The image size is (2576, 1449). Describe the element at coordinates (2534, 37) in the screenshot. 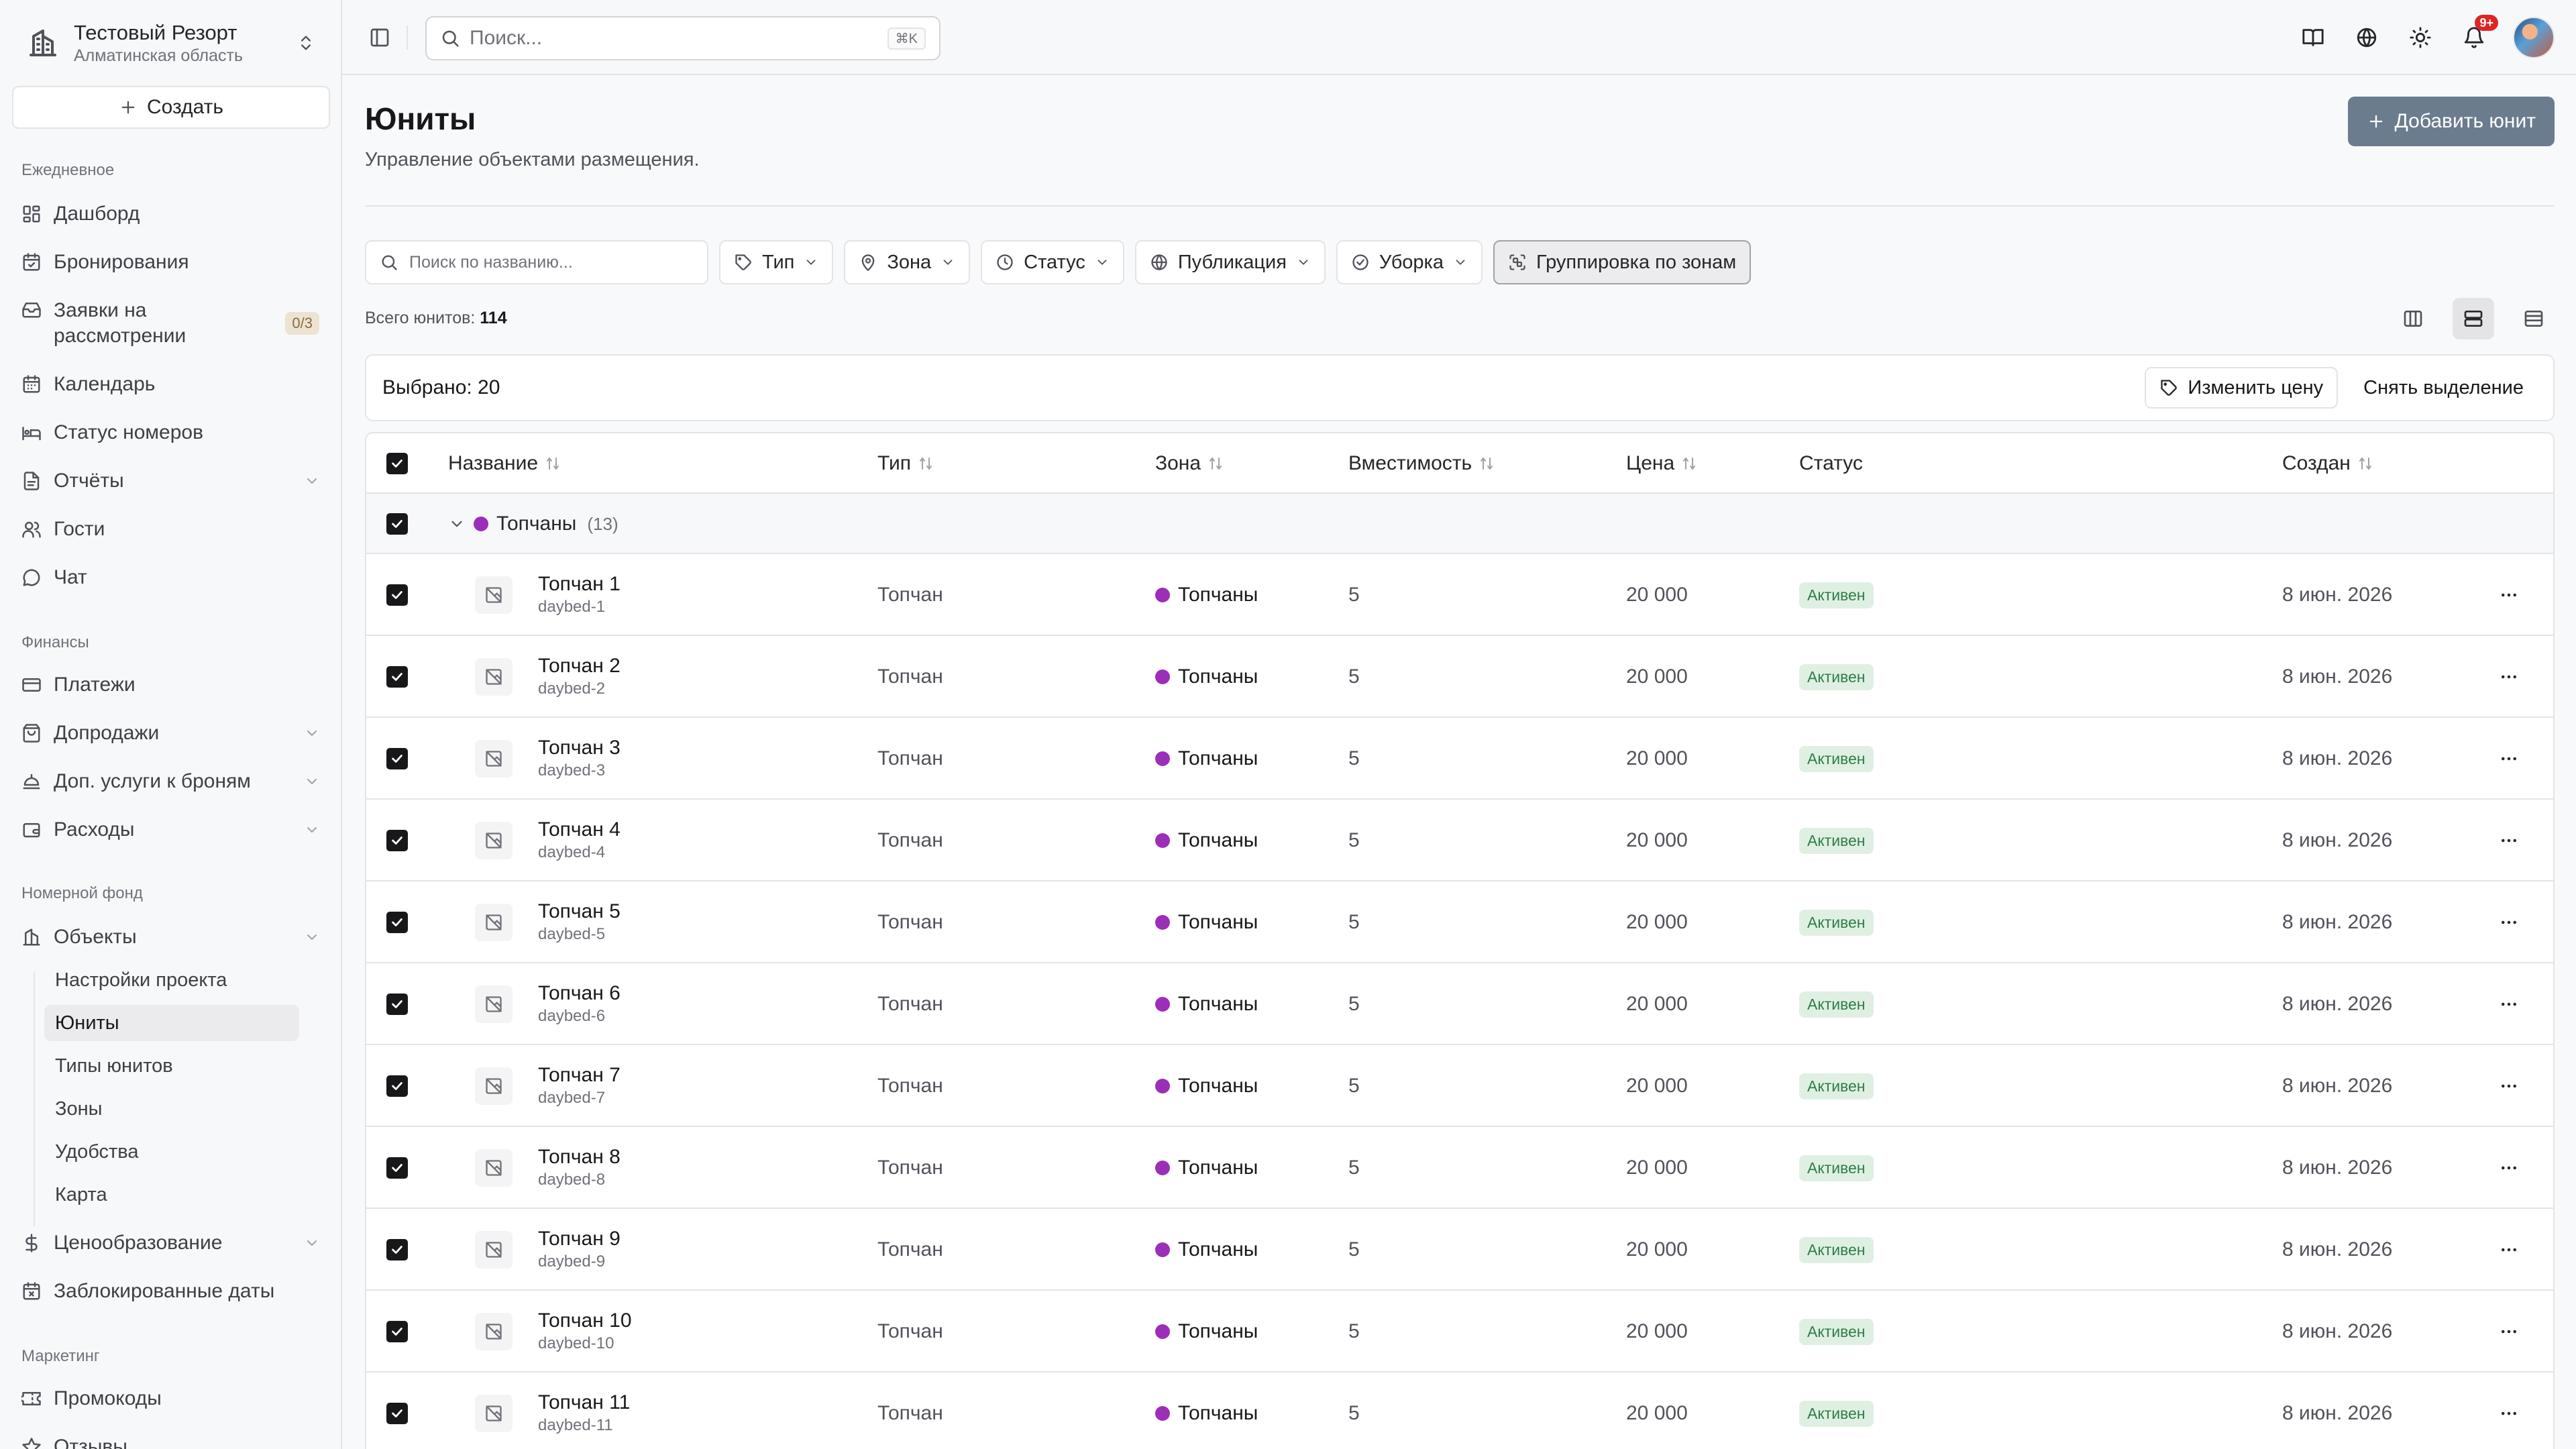

I see `avatar` at that location.